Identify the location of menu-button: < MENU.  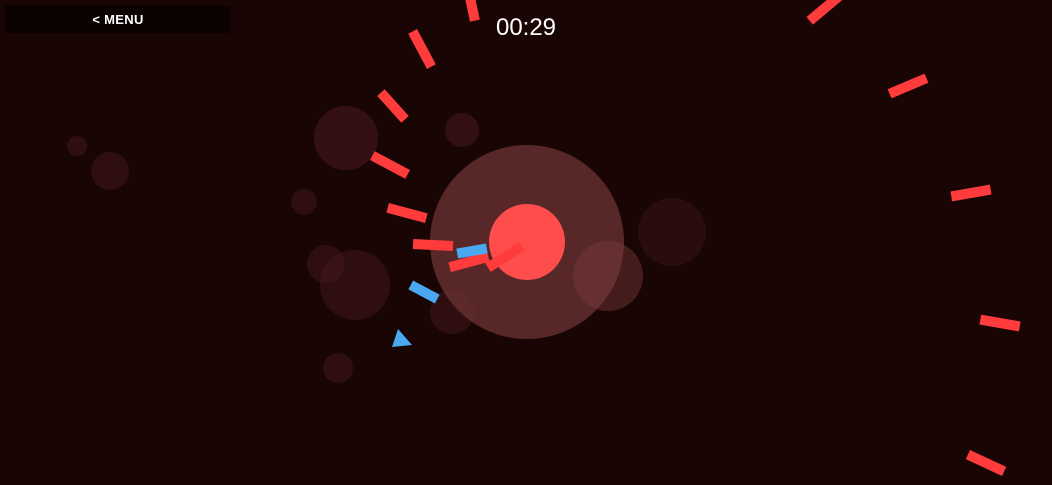
(118, 19).